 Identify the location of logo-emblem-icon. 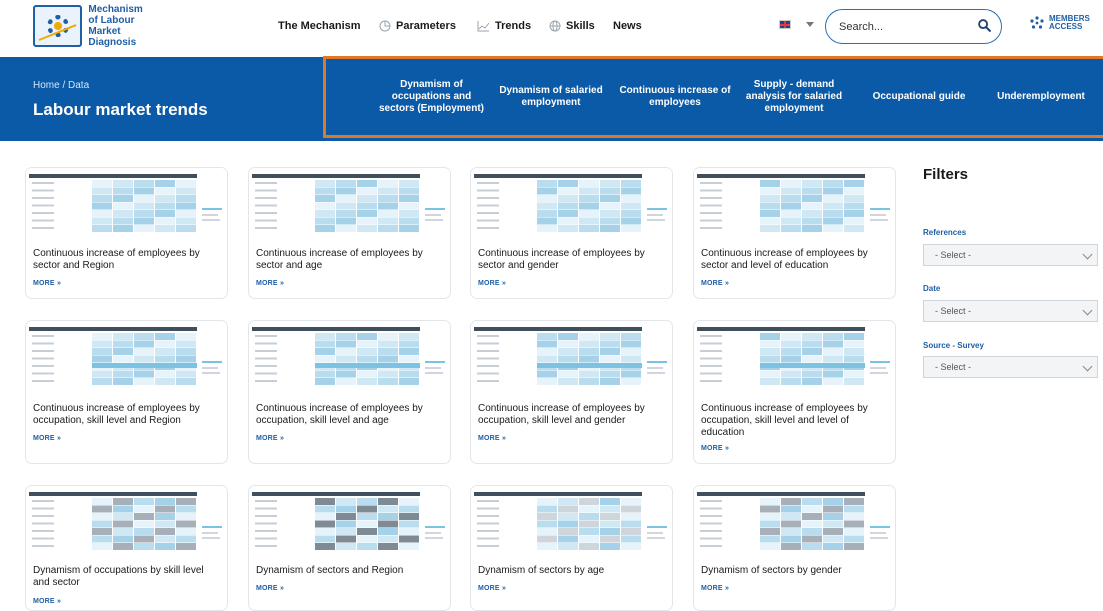
(58, 26).